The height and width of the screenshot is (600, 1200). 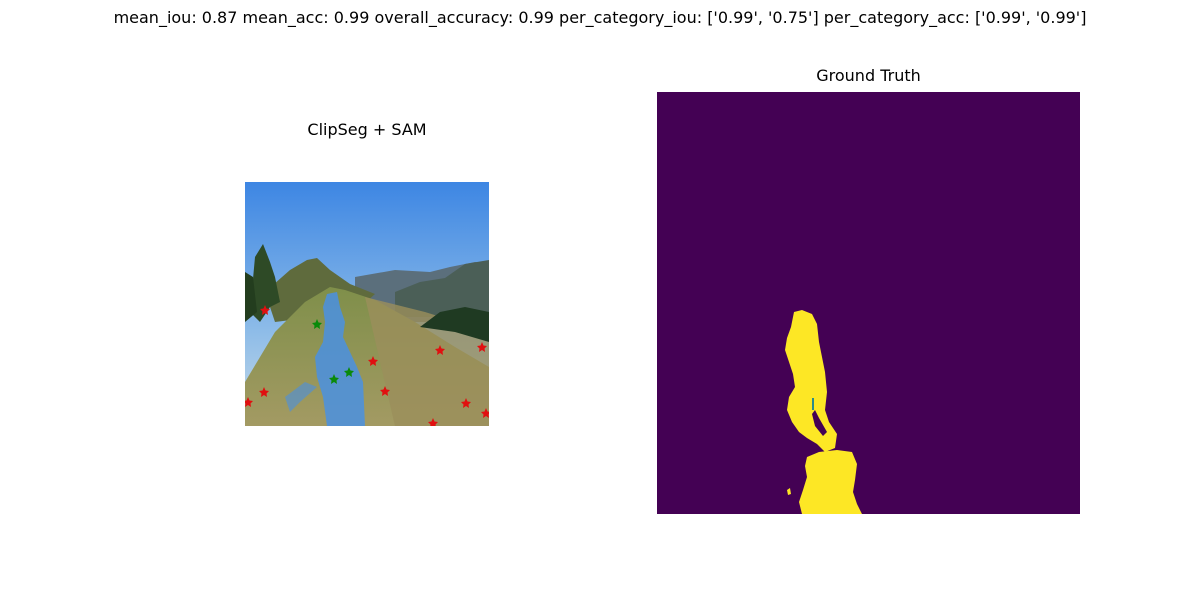 What do you see at coordinates (367, 129) in the screenshot?
I see `panel-title-prediction: ClipSeg + SAM` at bounding box center [367, 129].